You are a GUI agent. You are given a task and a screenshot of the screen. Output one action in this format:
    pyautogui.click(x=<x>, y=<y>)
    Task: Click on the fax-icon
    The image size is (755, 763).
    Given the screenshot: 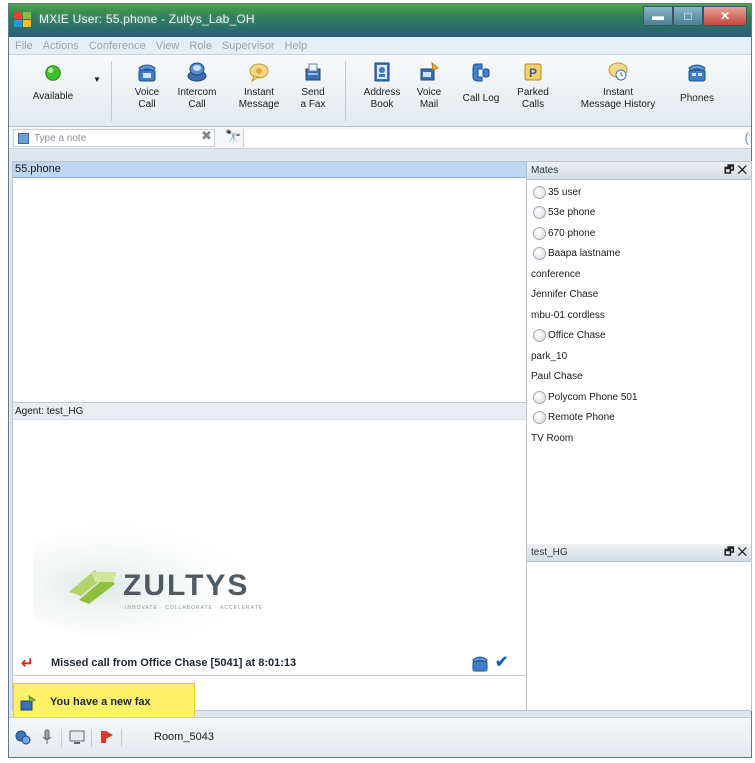 What is the action you would take?
    pyautogui.click(x=313, y=72)
    